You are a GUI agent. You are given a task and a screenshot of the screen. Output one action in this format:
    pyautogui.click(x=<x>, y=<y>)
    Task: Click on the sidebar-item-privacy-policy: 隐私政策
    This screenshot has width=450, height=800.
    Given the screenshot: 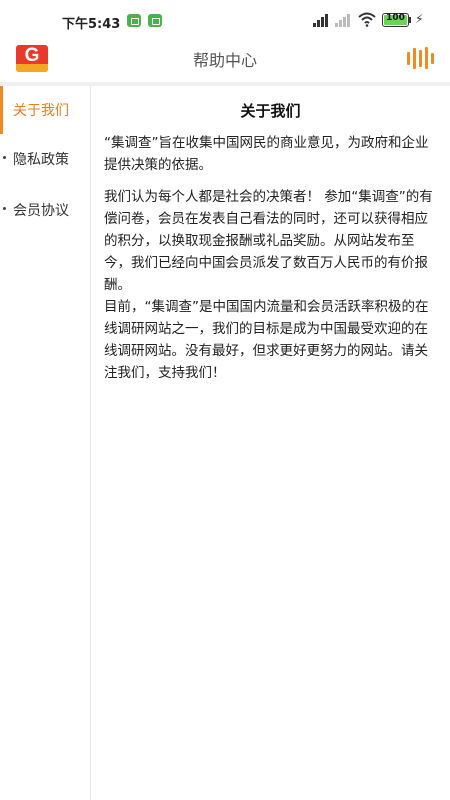 What is the action you would take?
    pyautogui.click(x=45, y=159)
    